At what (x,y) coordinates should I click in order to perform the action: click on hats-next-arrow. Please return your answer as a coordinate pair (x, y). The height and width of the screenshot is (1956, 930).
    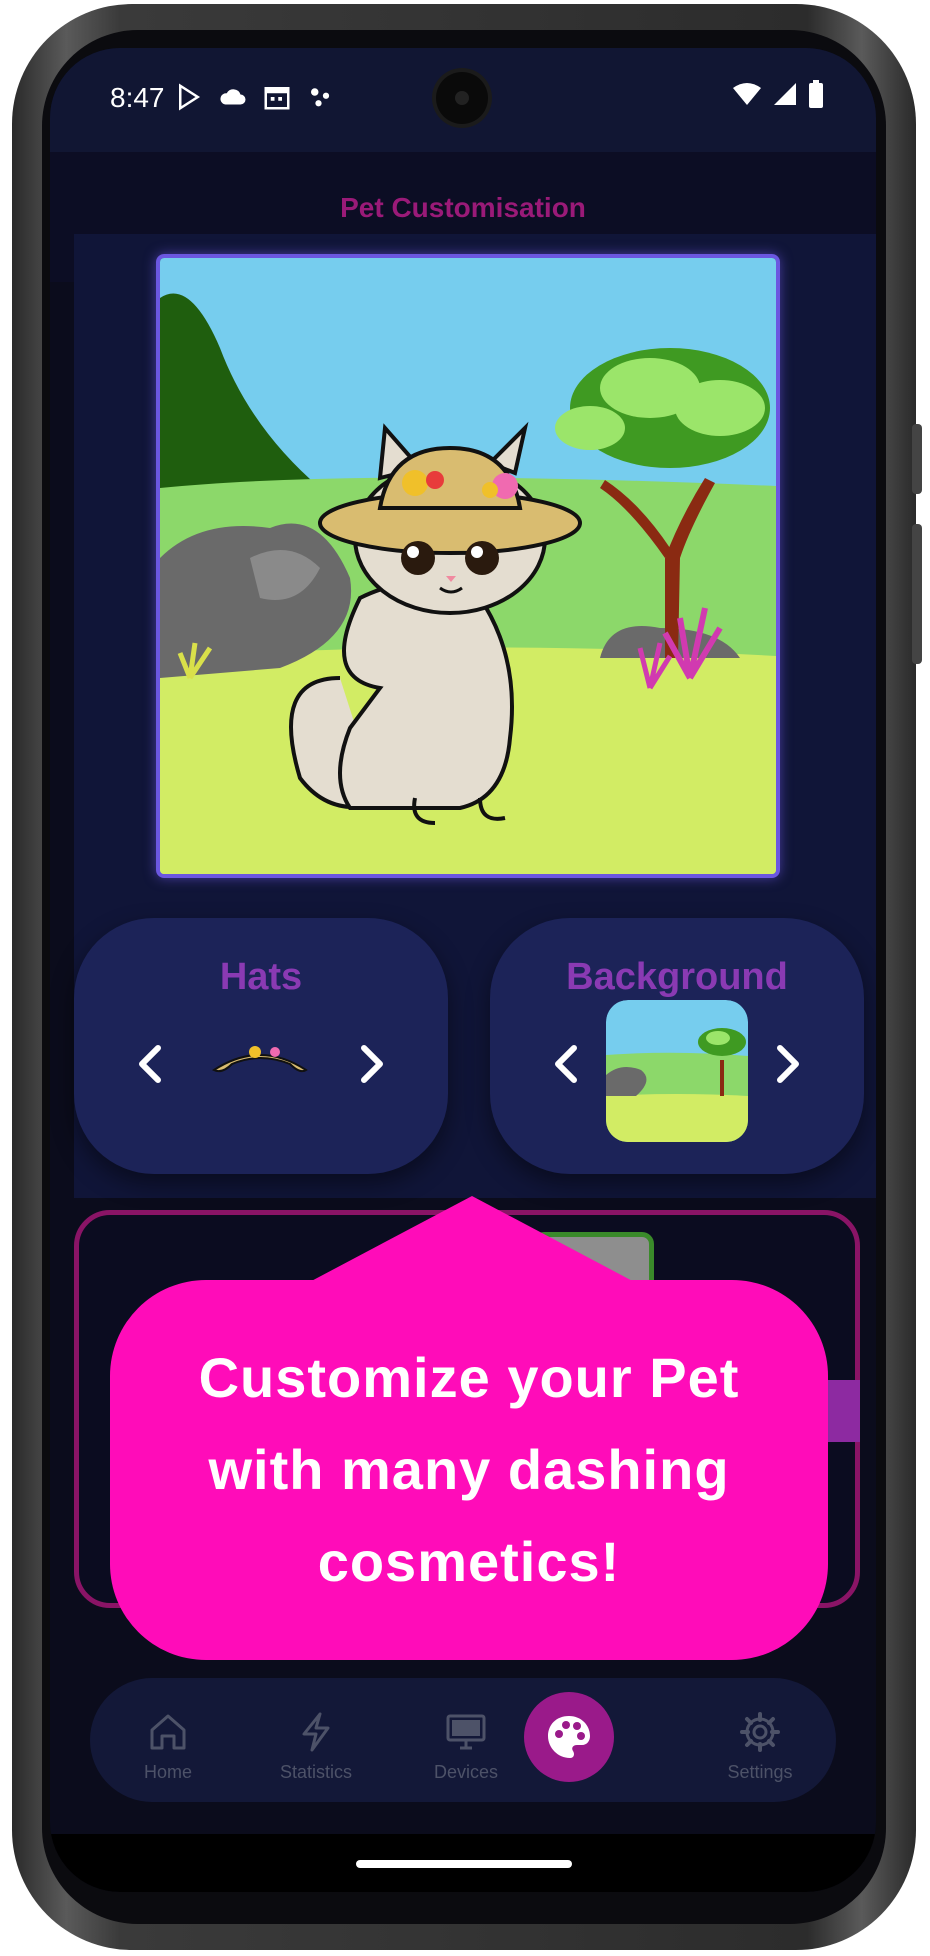
    Looking at the image, I should click on (370, 1064).